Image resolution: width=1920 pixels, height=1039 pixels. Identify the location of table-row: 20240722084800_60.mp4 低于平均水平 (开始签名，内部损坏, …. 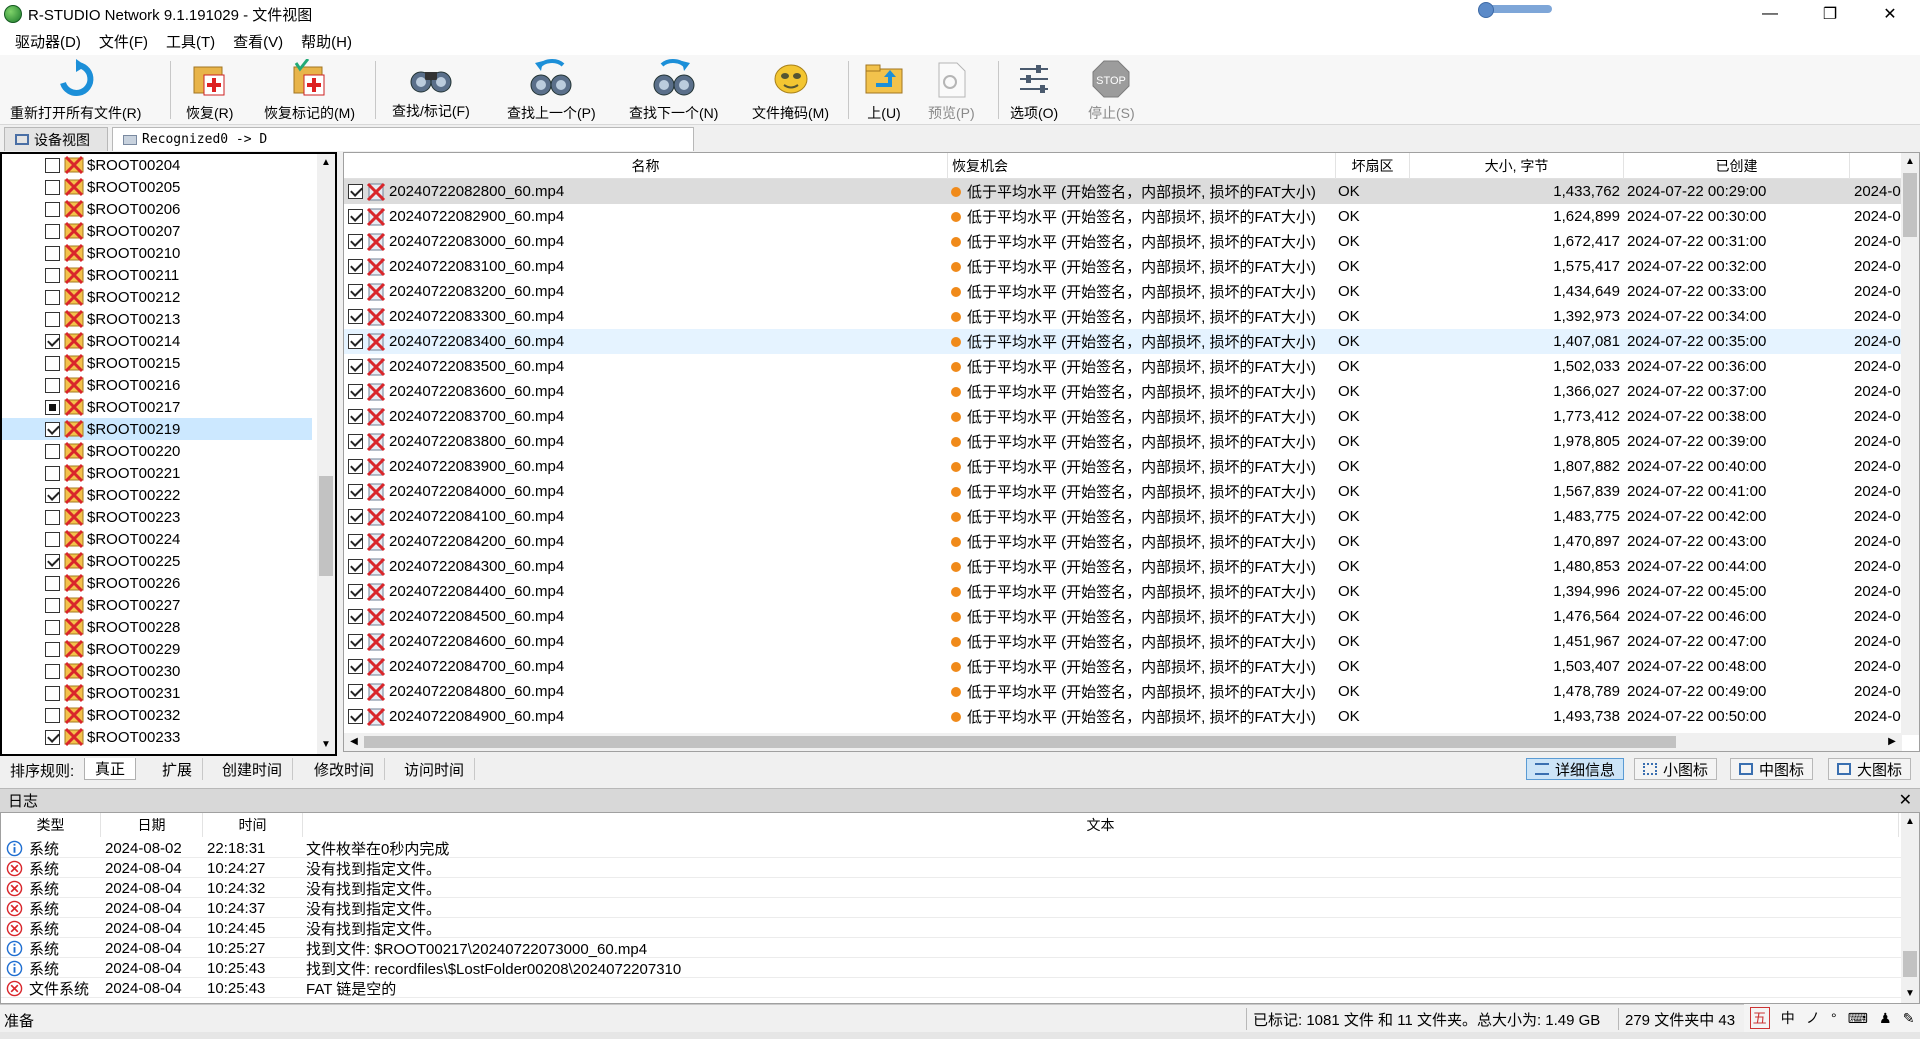
(1123, 691).